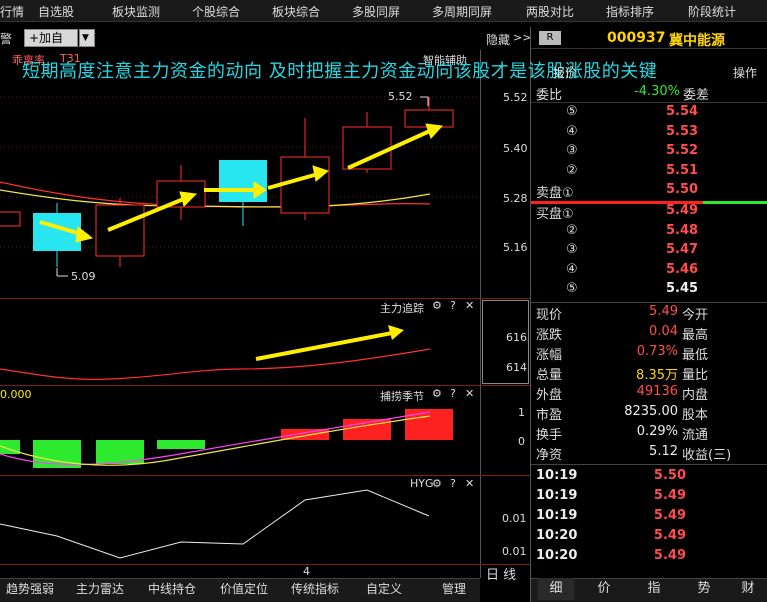 Image resolution: width=767 pixels, height=602 pixels. Describe the element at coordinates (572, 269) in the screenshot. I see `bid-level-label: ④` at that location.